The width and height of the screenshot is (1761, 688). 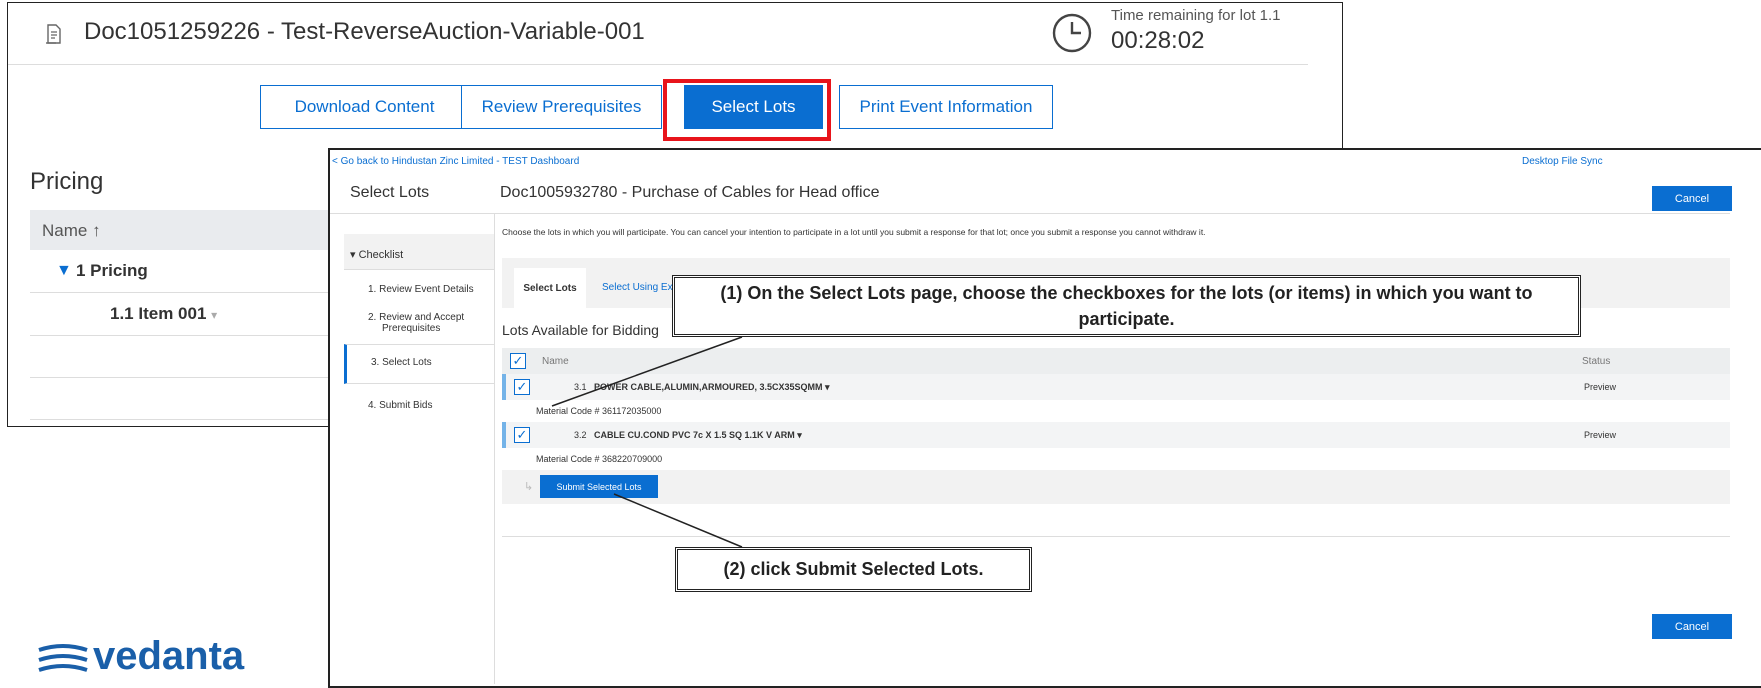 What do you see at coordinates (1692, 626) in the screenshot?
I see `cancel-button-bottom: Cancel` at bounding box center [1692, 626].